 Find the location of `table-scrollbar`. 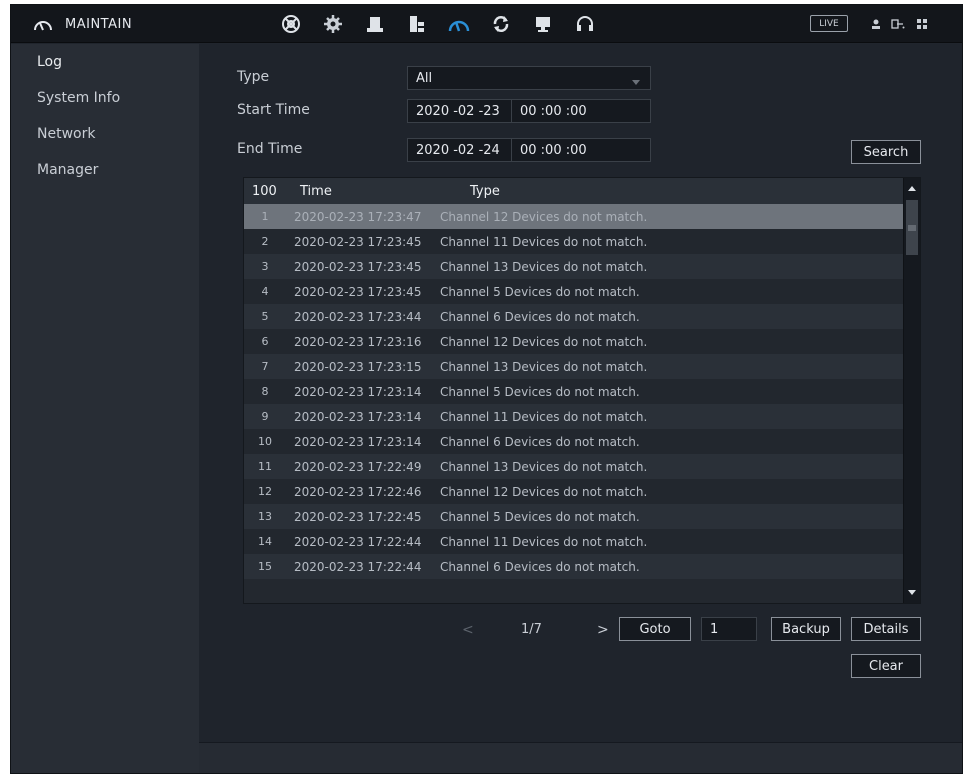

table-scrollbar is located at coordinates (911, 390).